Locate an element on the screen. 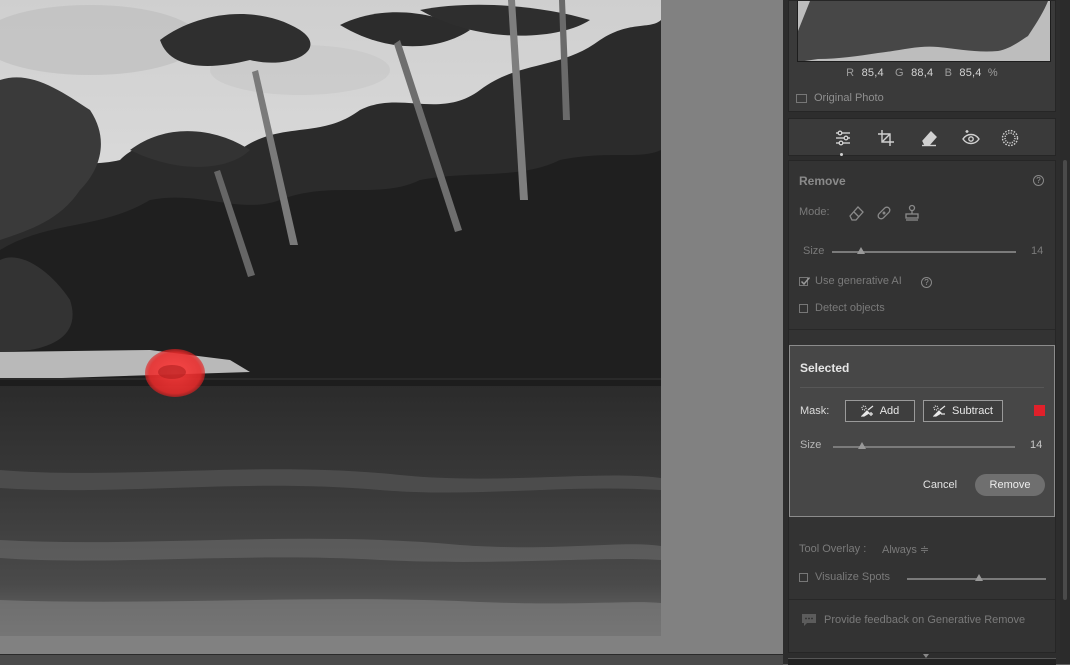 The height and width of the screenshot is (665, 1070). detect-objects-checkbox is located at coordinates (803, 308).